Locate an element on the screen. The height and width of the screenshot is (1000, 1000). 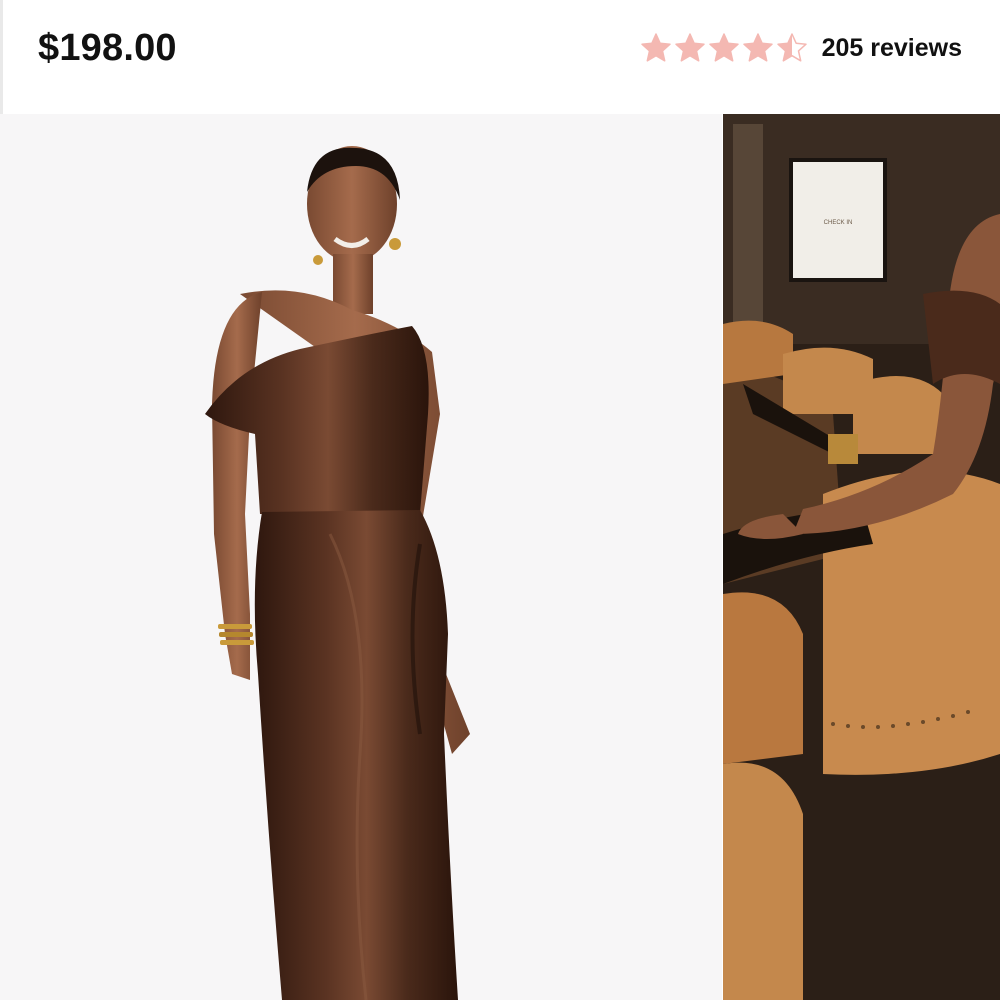
star-rating is located at coordinates (724, 48).